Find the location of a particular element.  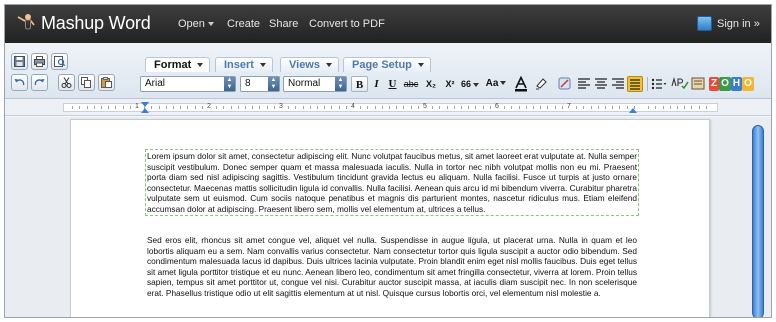

vertical-scrollbar is located at coordinates (758, 217).